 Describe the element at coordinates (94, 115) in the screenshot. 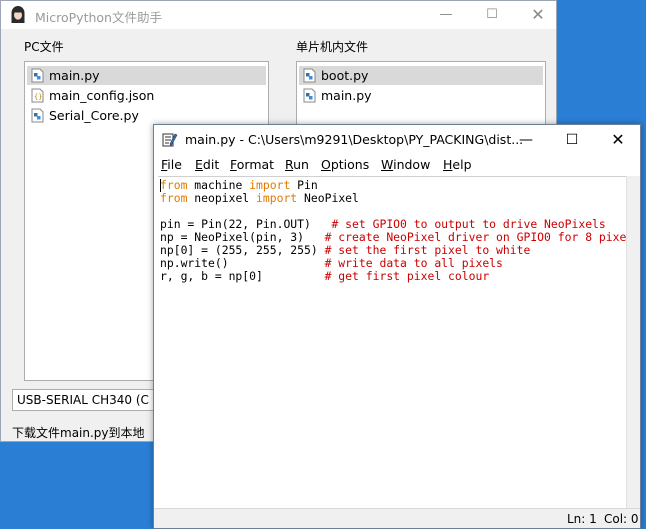

I see `file-name: Serial_Core.py` at that location.